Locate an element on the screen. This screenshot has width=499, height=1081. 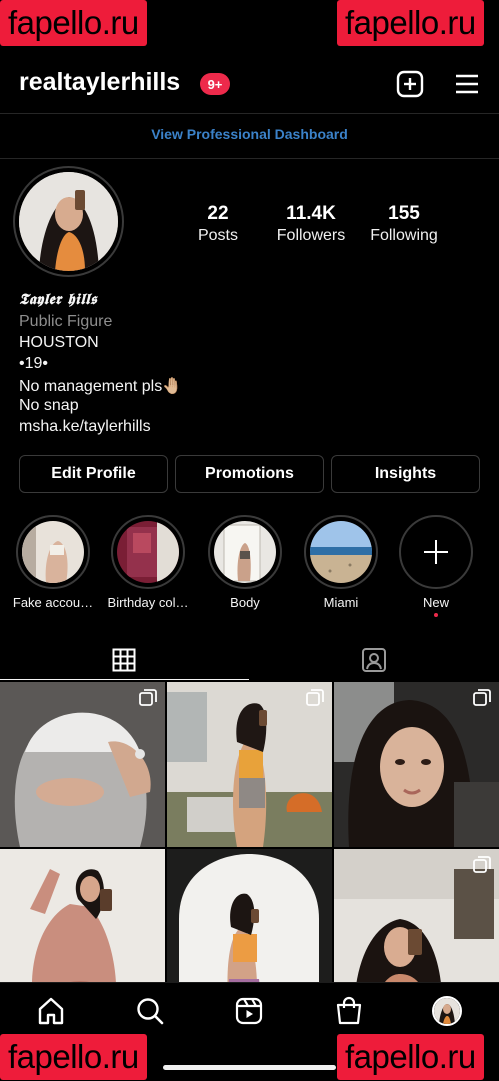
profile-tab-avatar is located at coordinates (447, 1011).